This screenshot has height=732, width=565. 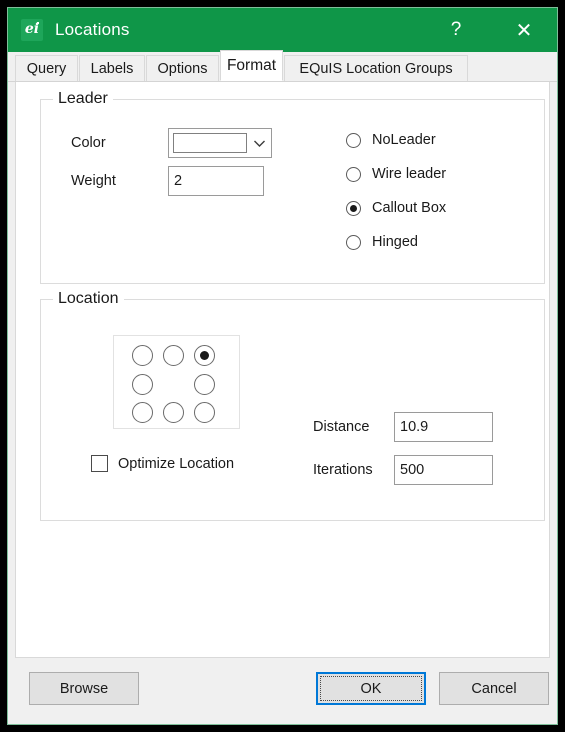 I want to click on radio-noleader-indicator, so click(x=353, y=140).